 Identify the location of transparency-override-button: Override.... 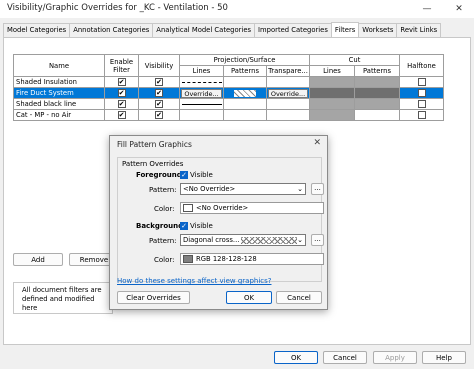
(288, 93).